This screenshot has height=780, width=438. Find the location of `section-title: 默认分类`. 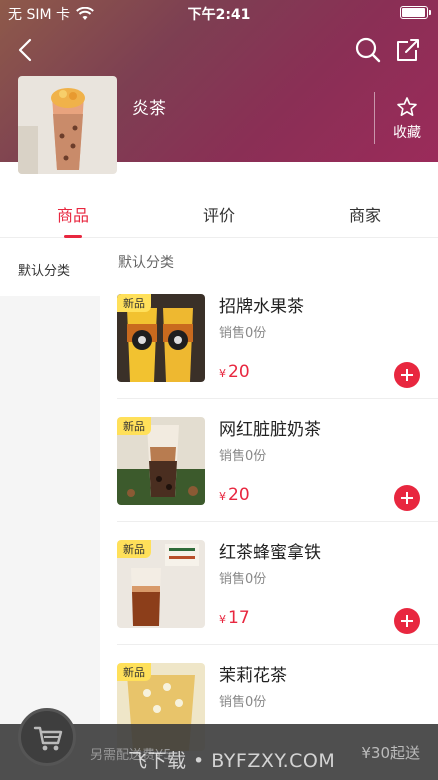

section-title: 默认分类 is located at coordinates (146, 263).